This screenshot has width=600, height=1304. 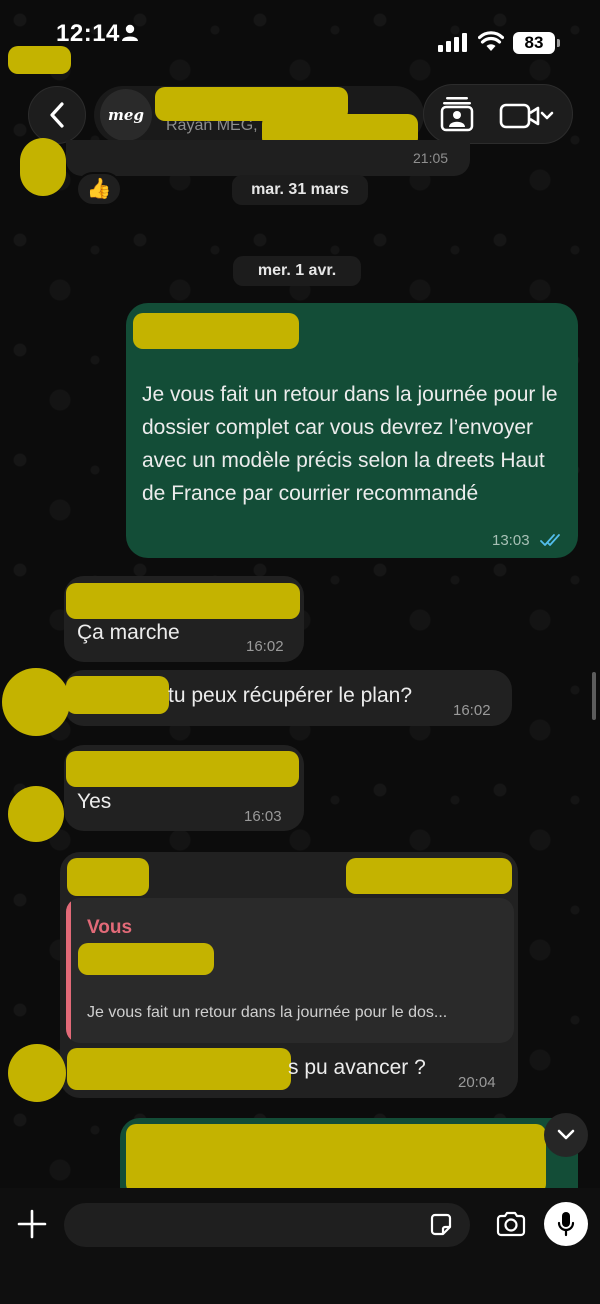 What do you see at coordinates (110, 927) in the screenshot?
I see `quote-author: Vous` at bounding box center [110, 927].